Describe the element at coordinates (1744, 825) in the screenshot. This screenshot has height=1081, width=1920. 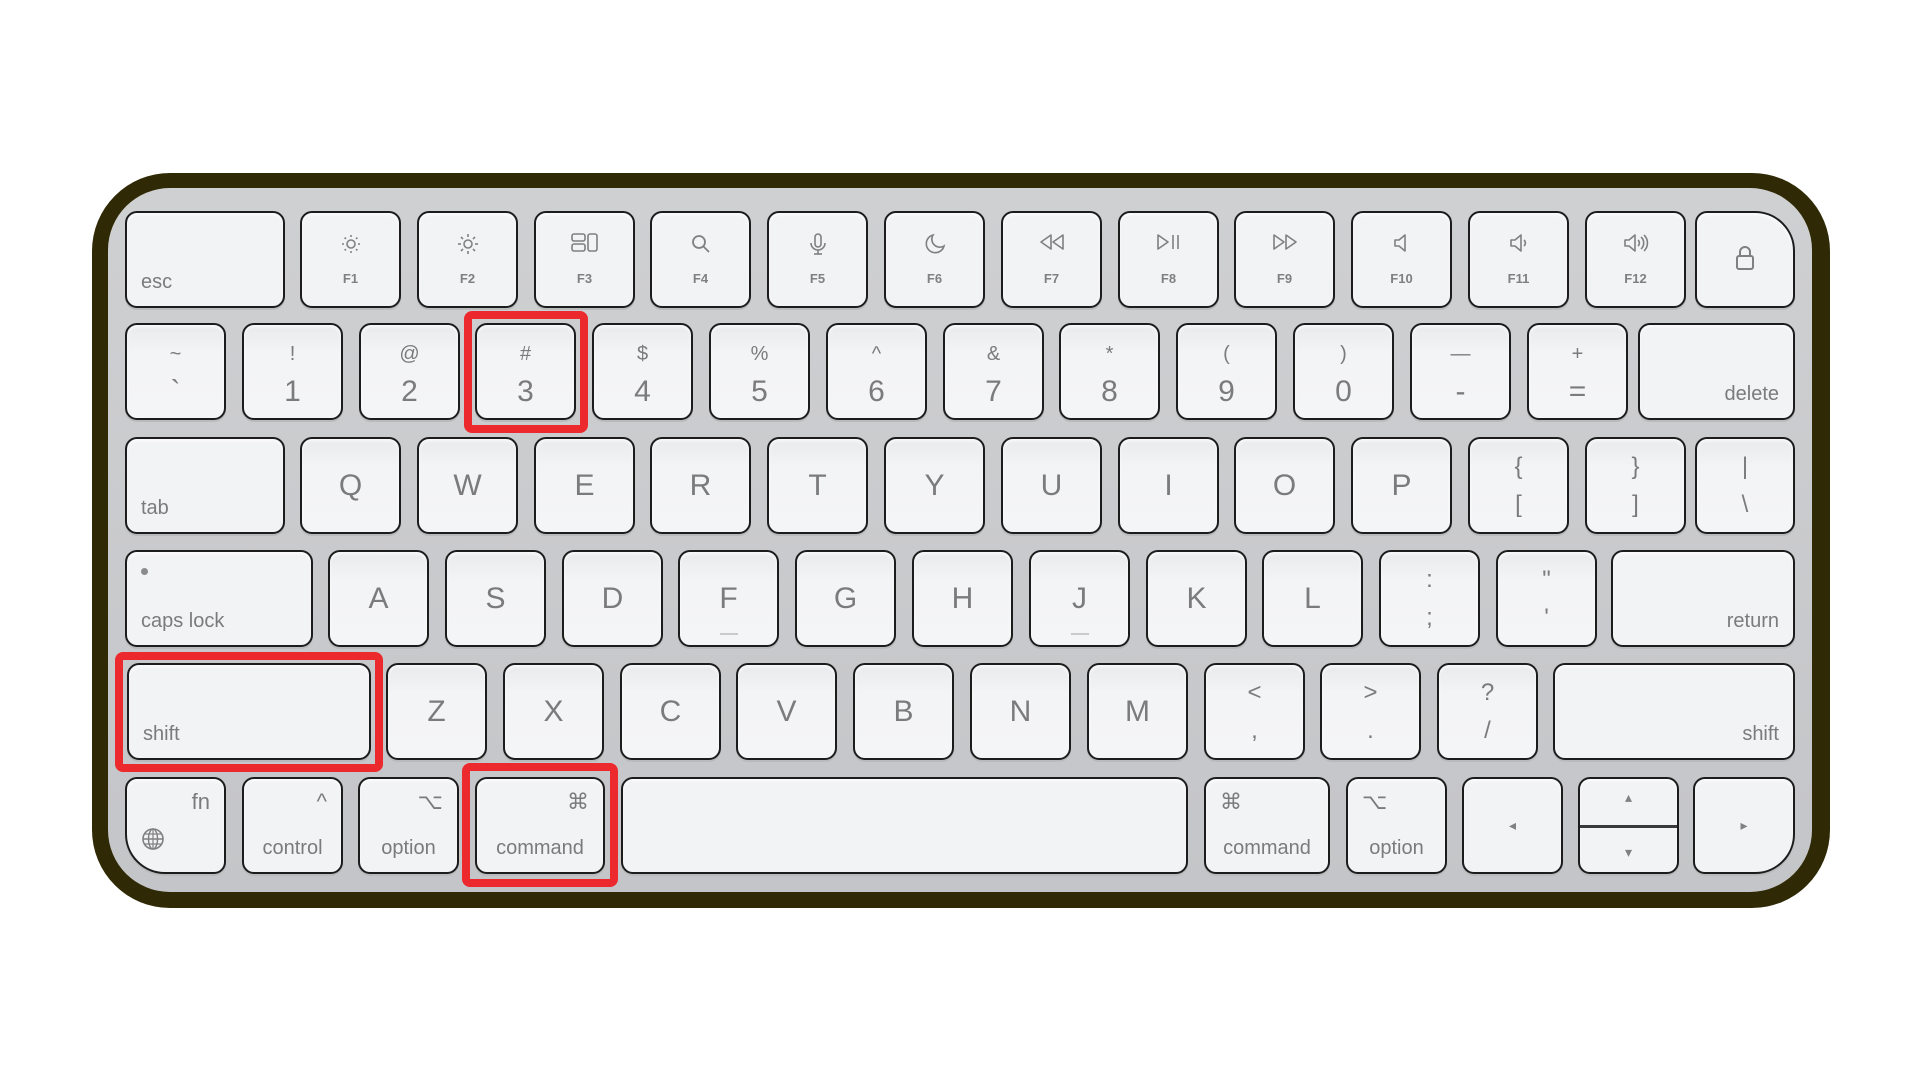
I see `key-arrow-right: ▸` at that location.